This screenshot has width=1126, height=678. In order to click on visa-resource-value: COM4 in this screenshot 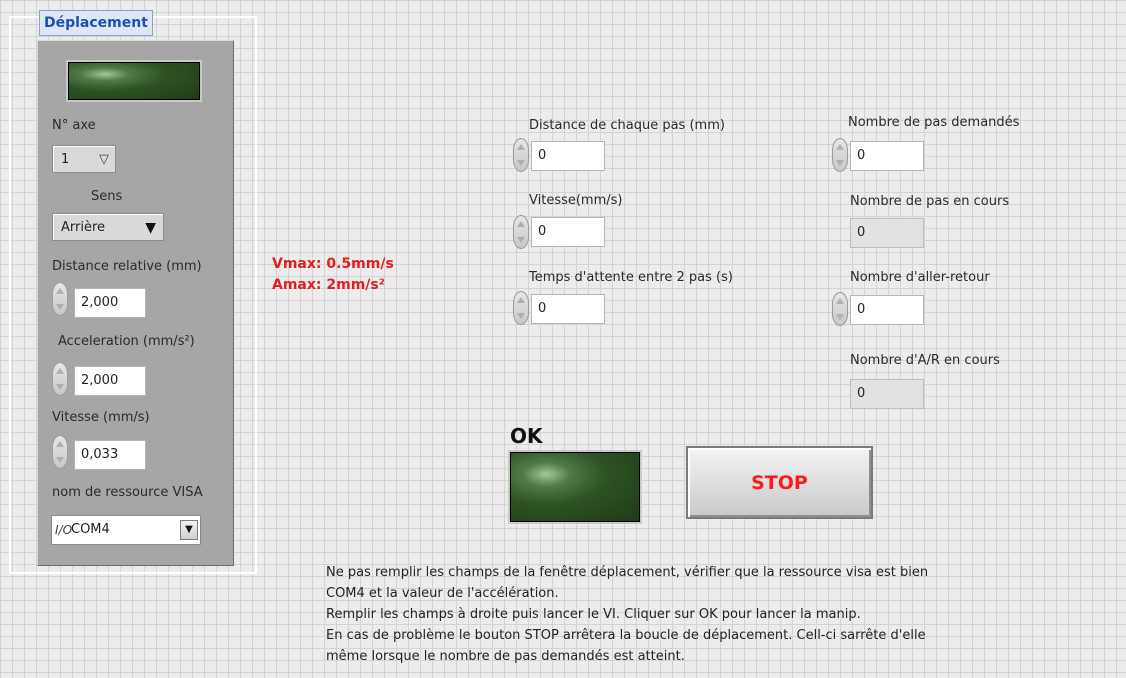, I will do `click(90, 529)`.